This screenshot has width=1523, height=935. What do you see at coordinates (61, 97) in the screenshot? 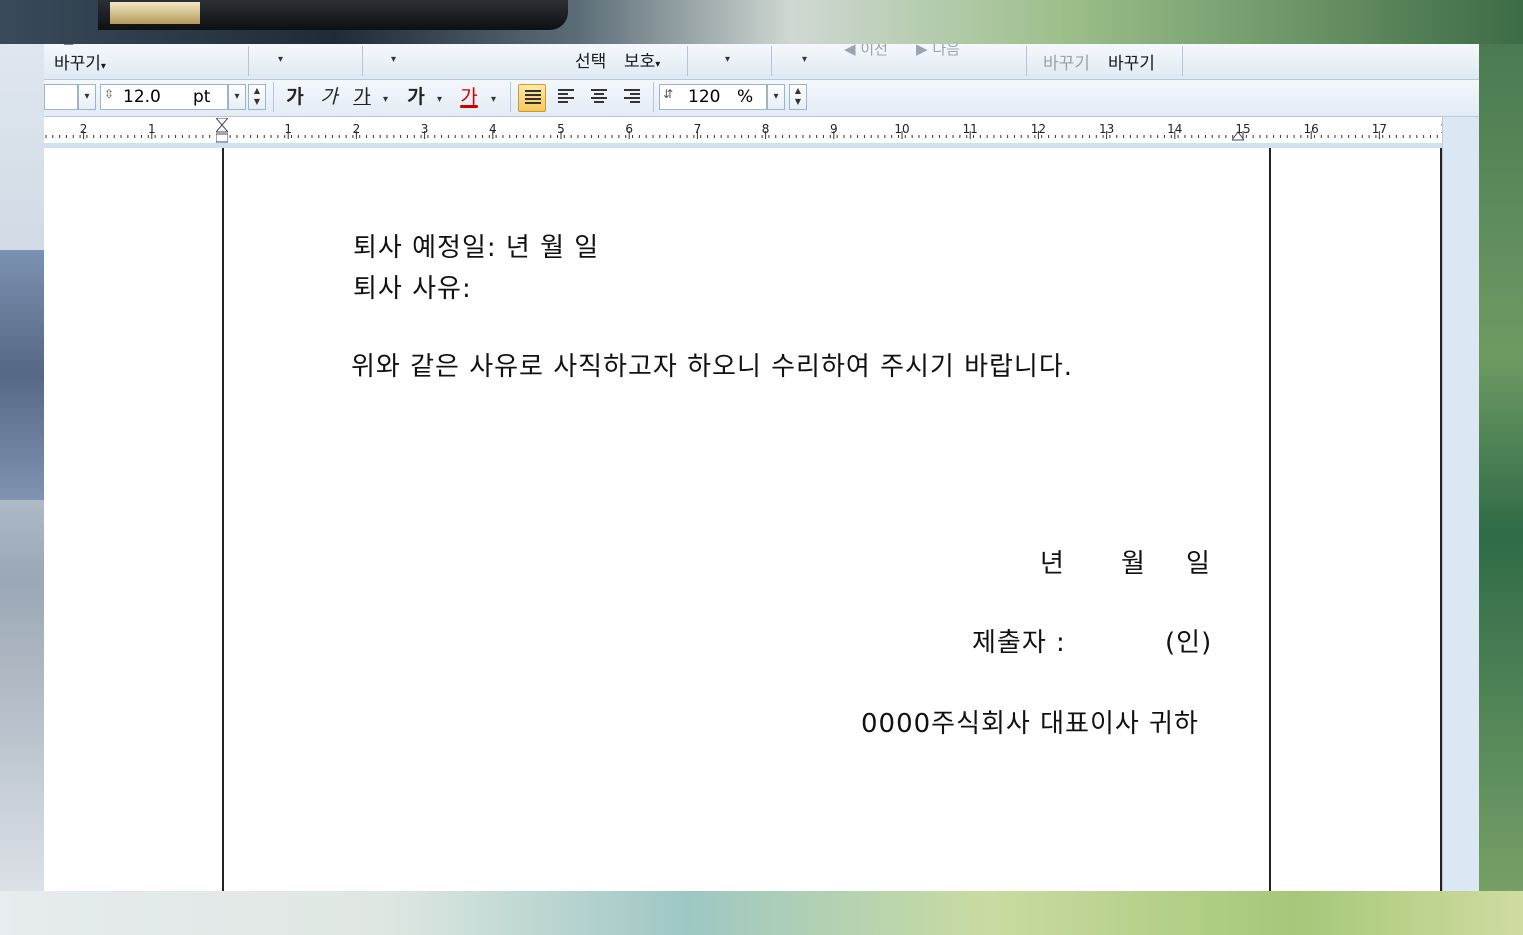
I see `style-select` at bounding box center [61, 97].